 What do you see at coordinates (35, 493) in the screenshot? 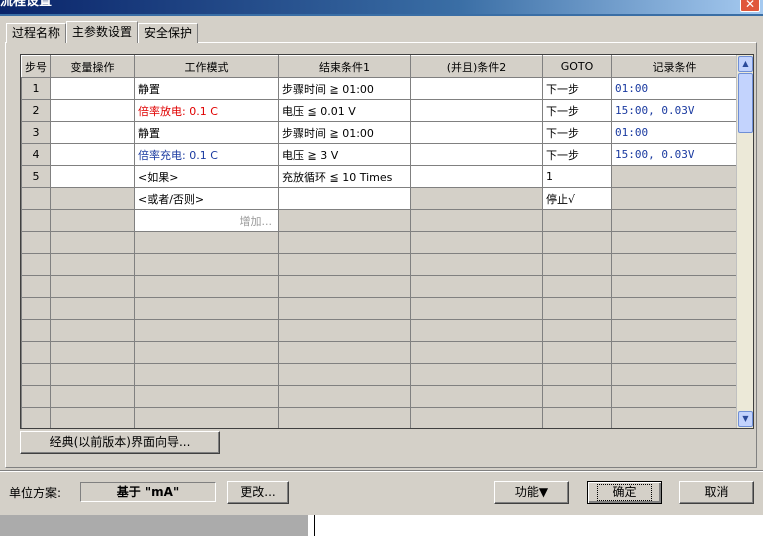
I see `unit-scheme-label: 单位方案:` at bounding box center [35, 493].